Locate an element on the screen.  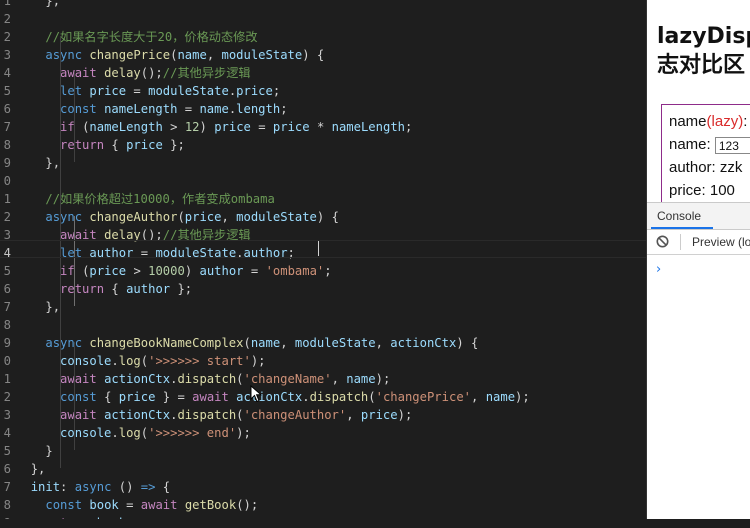
toolbar-divider is located at coordinates (680, 242).